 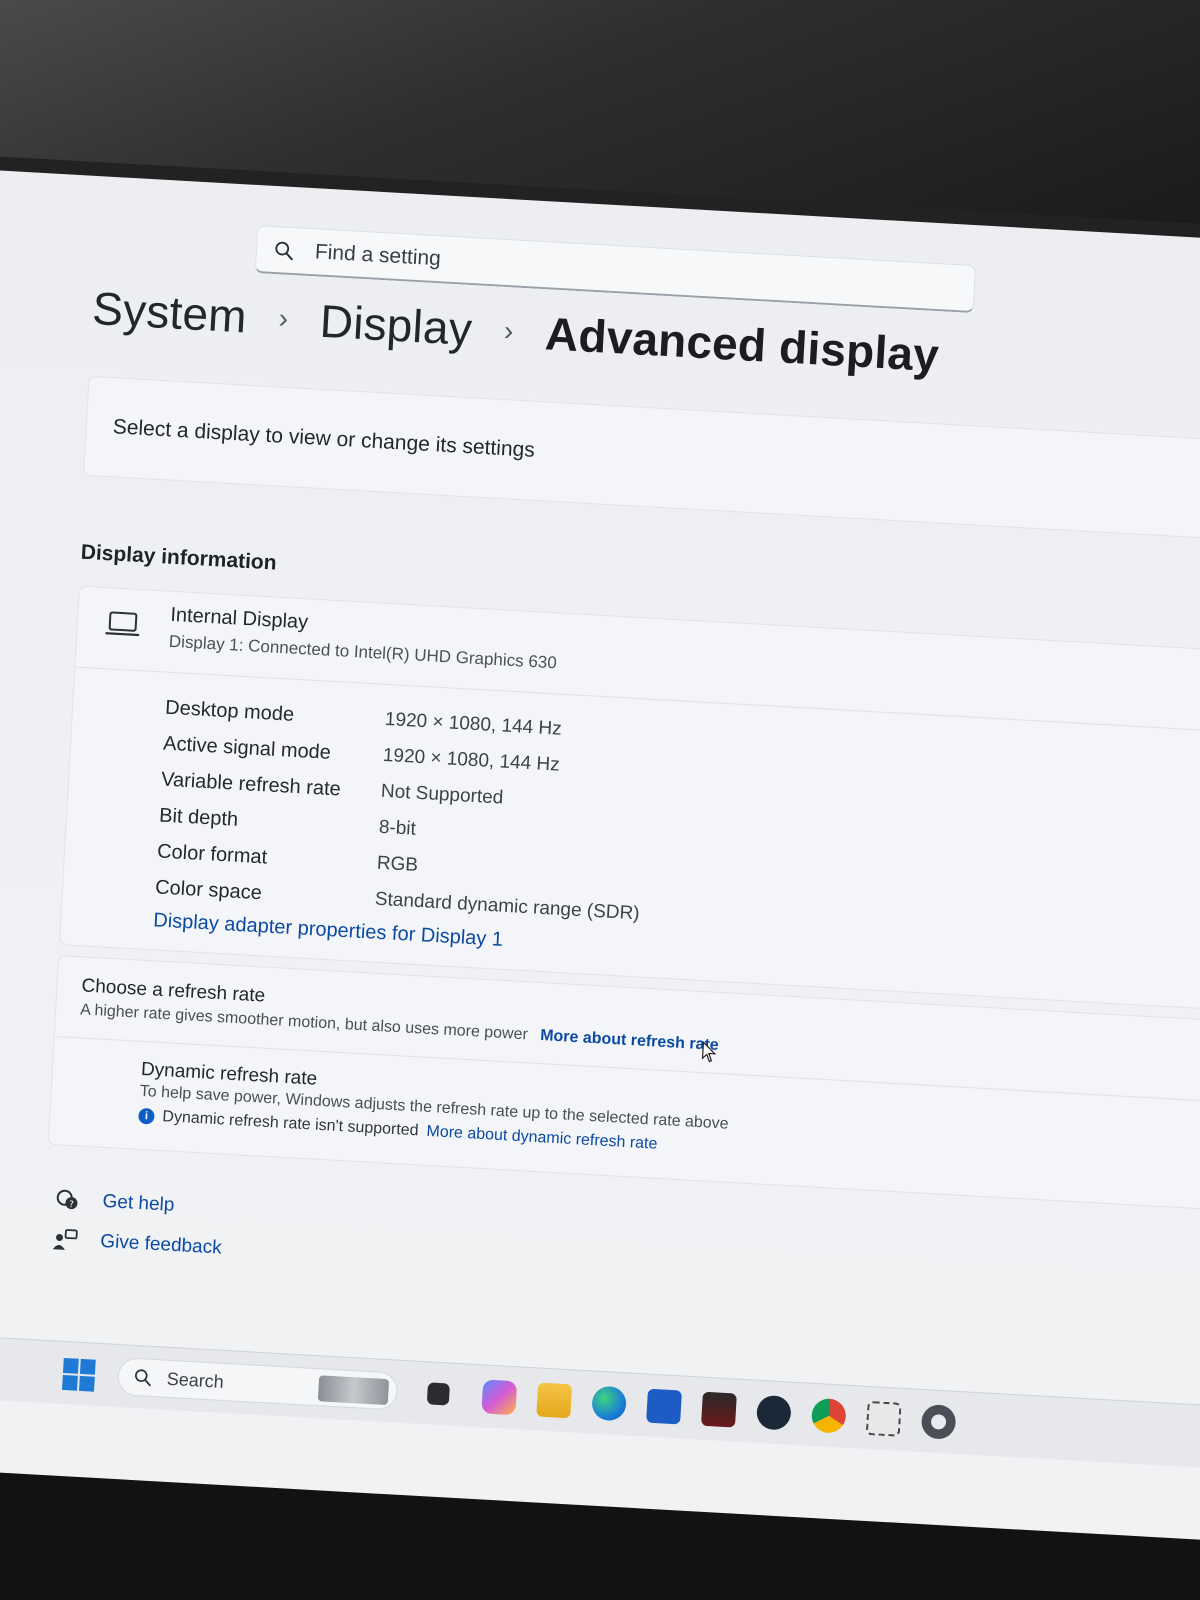 I want to click on search-highlight-image, so click(x=353, y=1390).